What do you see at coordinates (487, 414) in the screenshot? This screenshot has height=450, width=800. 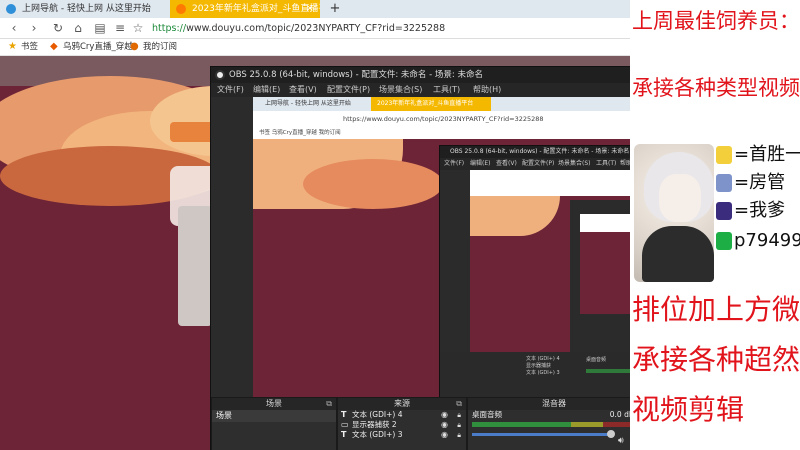 I see `mixer-channel-label: 桌面音频` at bounding box center [487, 414].